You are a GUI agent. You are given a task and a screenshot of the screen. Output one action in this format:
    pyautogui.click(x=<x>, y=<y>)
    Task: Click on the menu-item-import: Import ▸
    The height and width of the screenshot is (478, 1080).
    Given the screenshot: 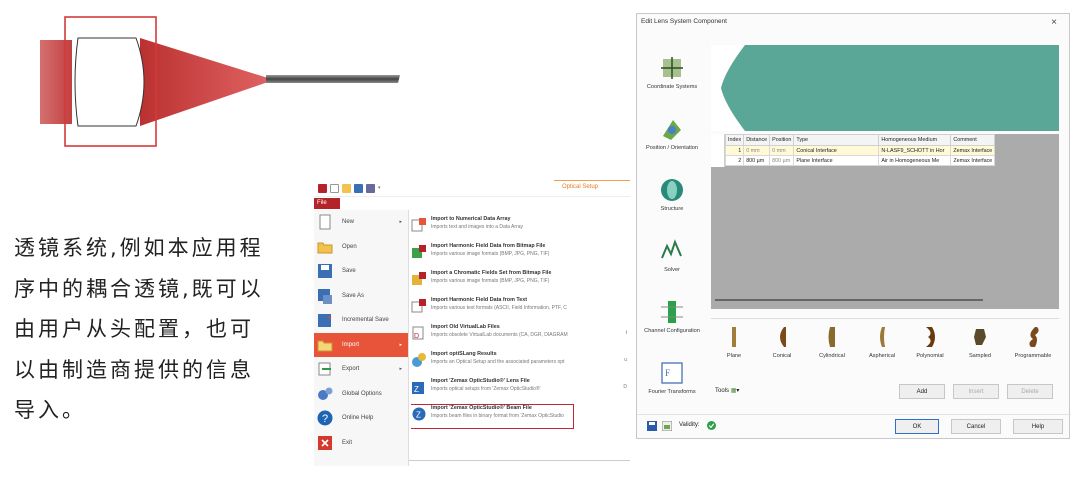 What is the action you would take?
    pyautogui.click(x=361, y=344)
    